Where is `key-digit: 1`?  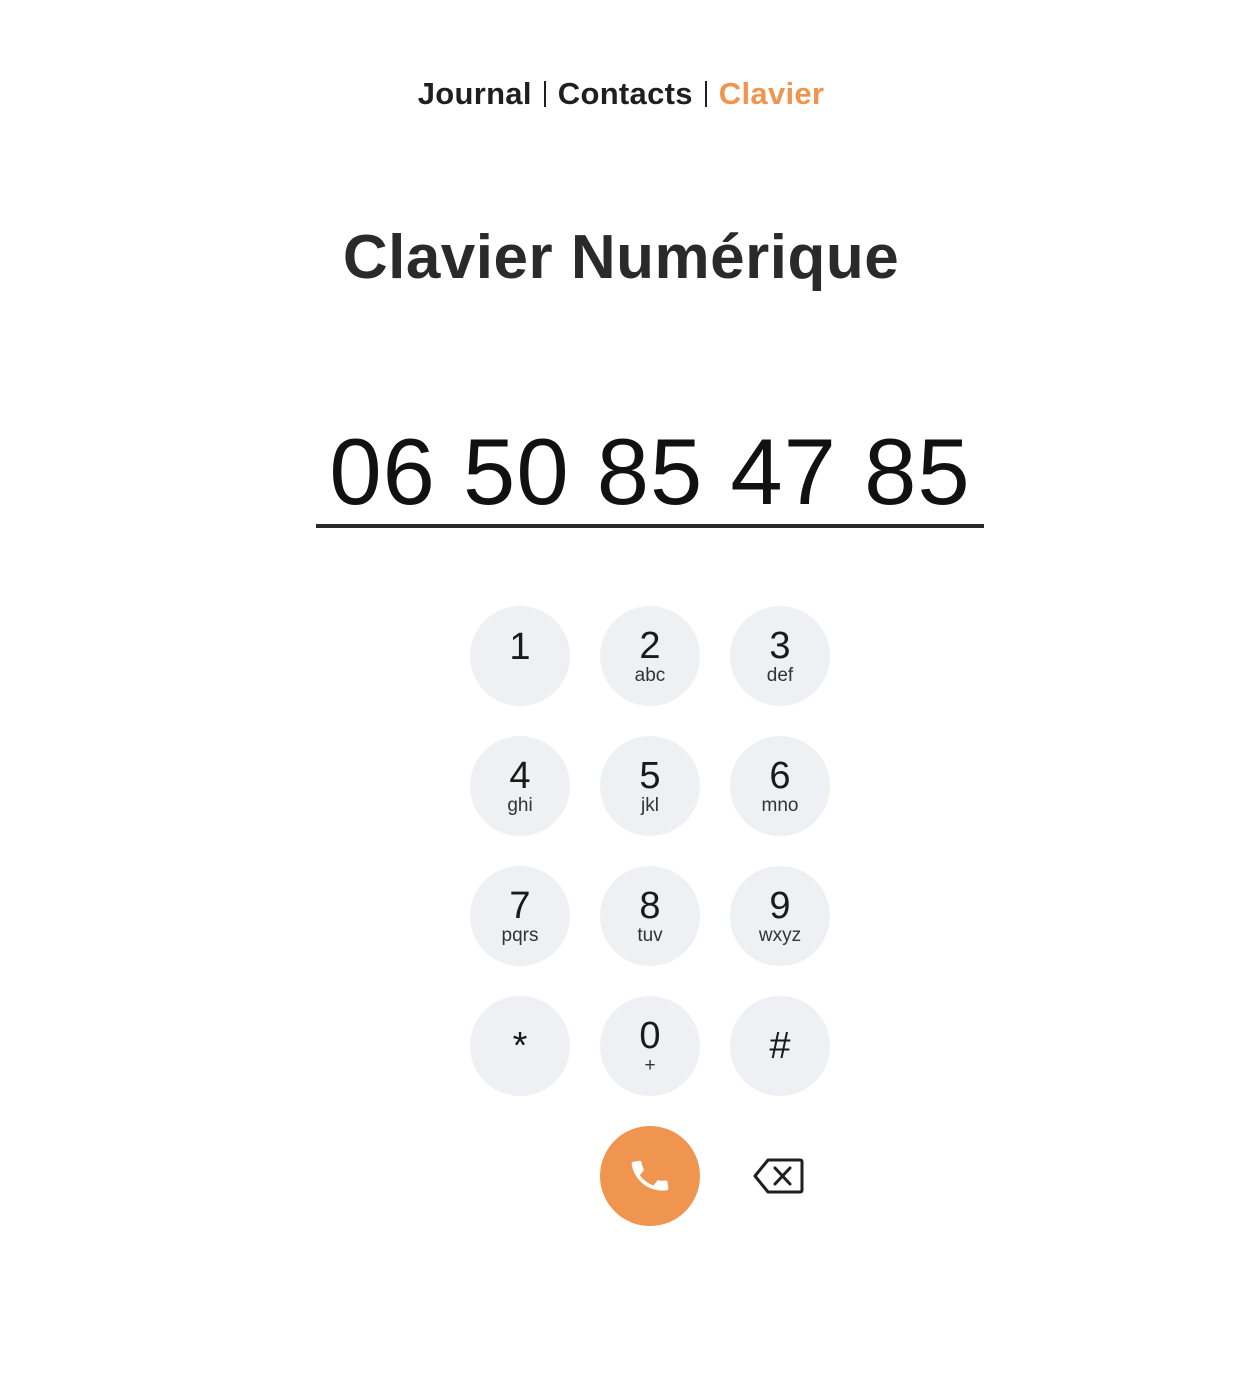 key-digit: 1 is located at coordinates (520, 647).